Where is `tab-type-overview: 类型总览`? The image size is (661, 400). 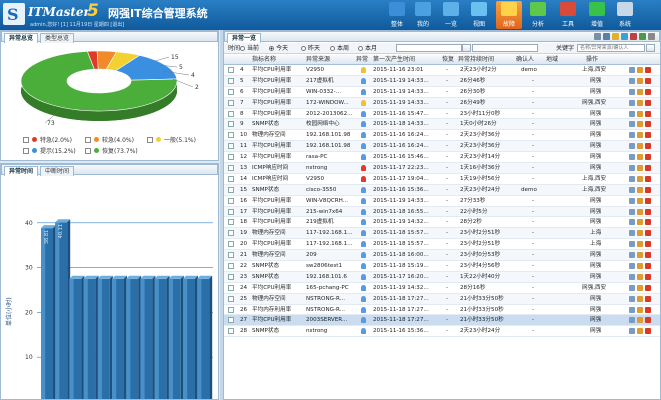 tab-type-overview: 类型总览 is located at coordinates (57, 38).